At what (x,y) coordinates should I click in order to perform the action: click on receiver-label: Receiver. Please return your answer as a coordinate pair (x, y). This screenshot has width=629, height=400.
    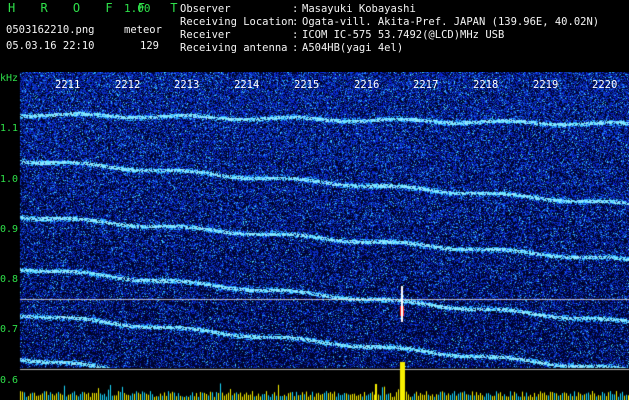
    Looking at the image, I should click on (205, 35).